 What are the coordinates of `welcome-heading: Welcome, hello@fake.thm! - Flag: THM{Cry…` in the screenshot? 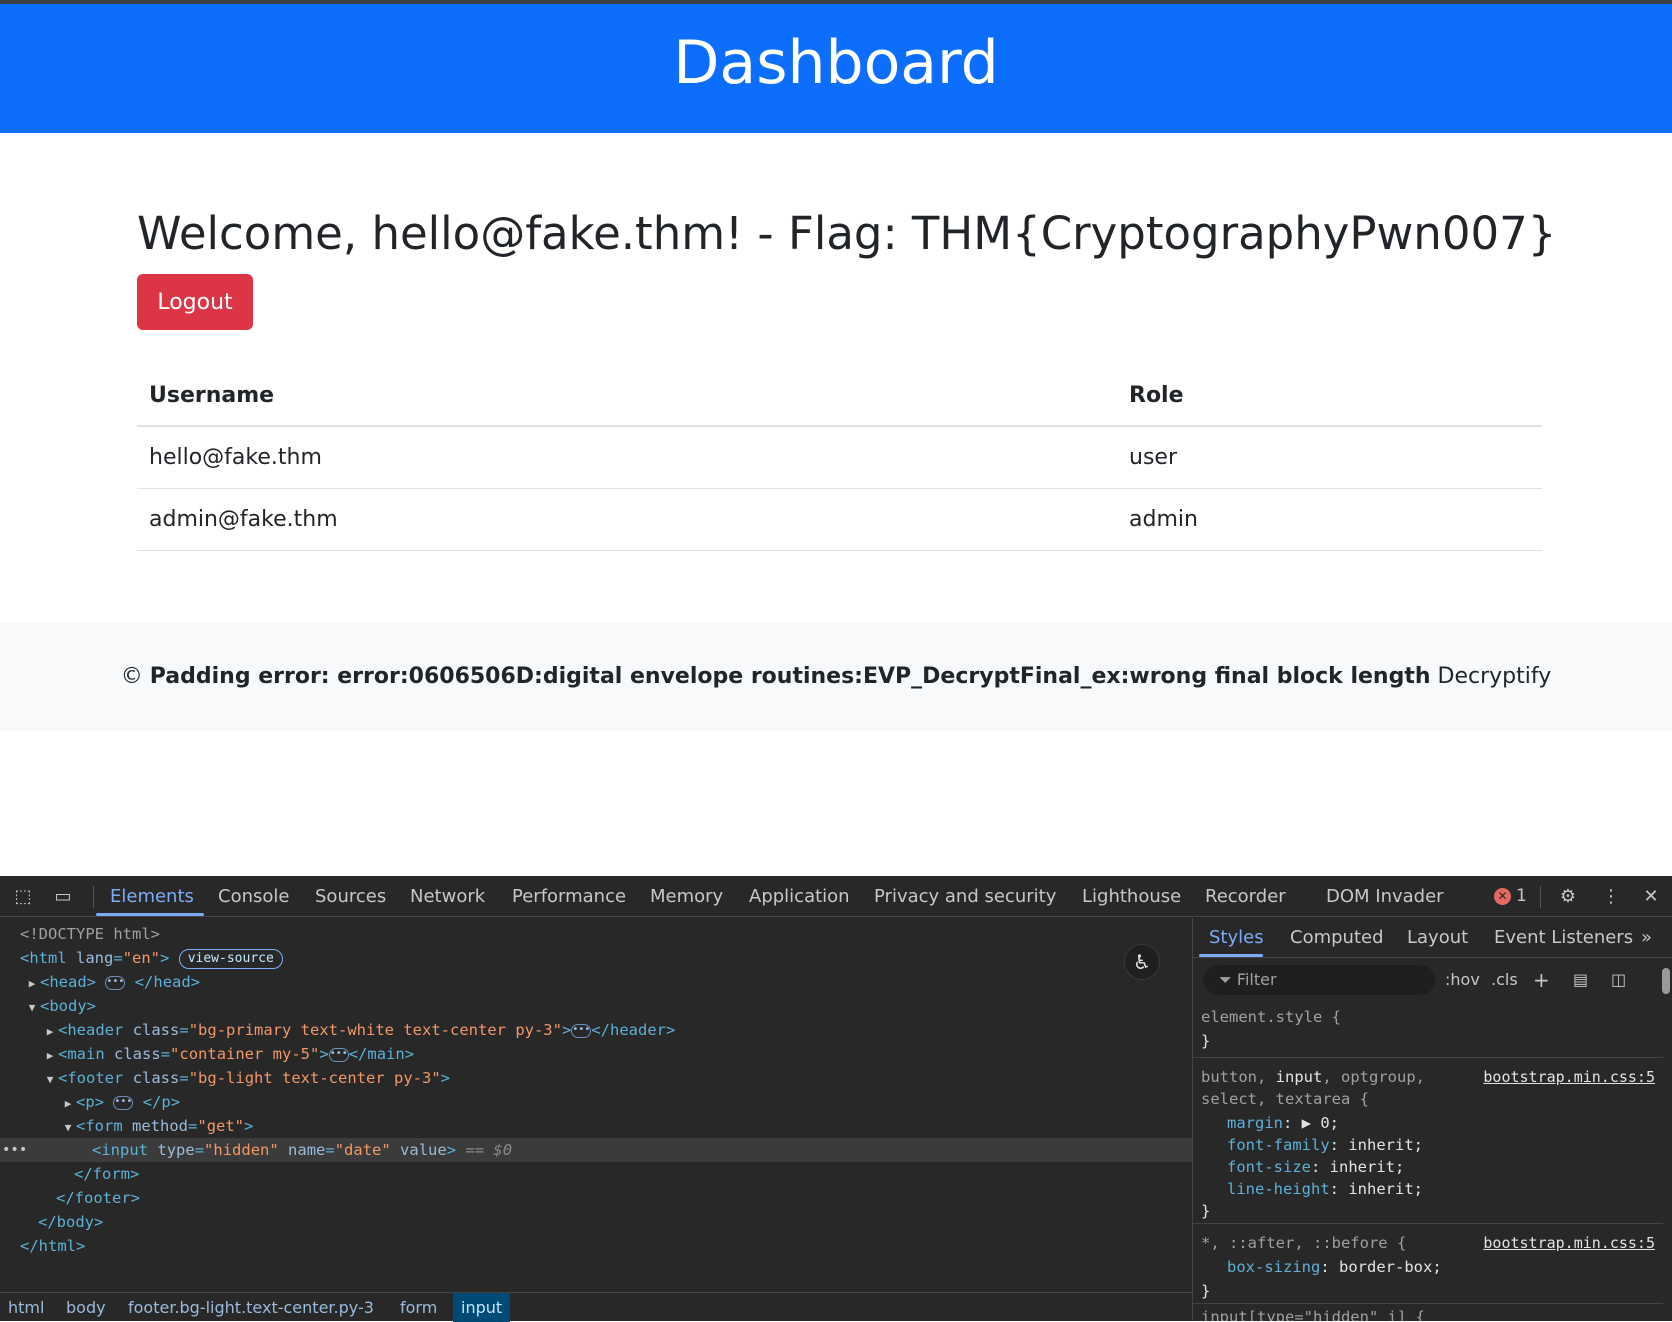 It's located at (847, 233).